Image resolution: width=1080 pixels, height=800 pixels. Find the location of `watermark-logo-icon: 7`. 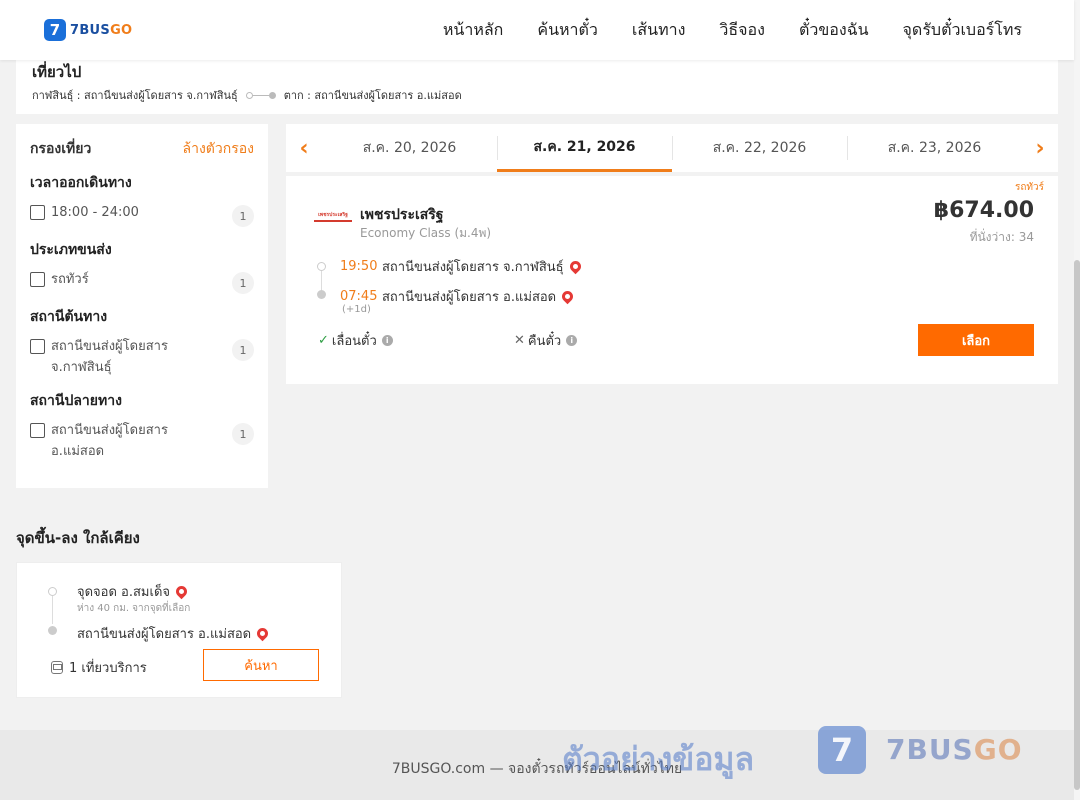

watermark-logo-icon: 7 is located at coordinates (842, 750).